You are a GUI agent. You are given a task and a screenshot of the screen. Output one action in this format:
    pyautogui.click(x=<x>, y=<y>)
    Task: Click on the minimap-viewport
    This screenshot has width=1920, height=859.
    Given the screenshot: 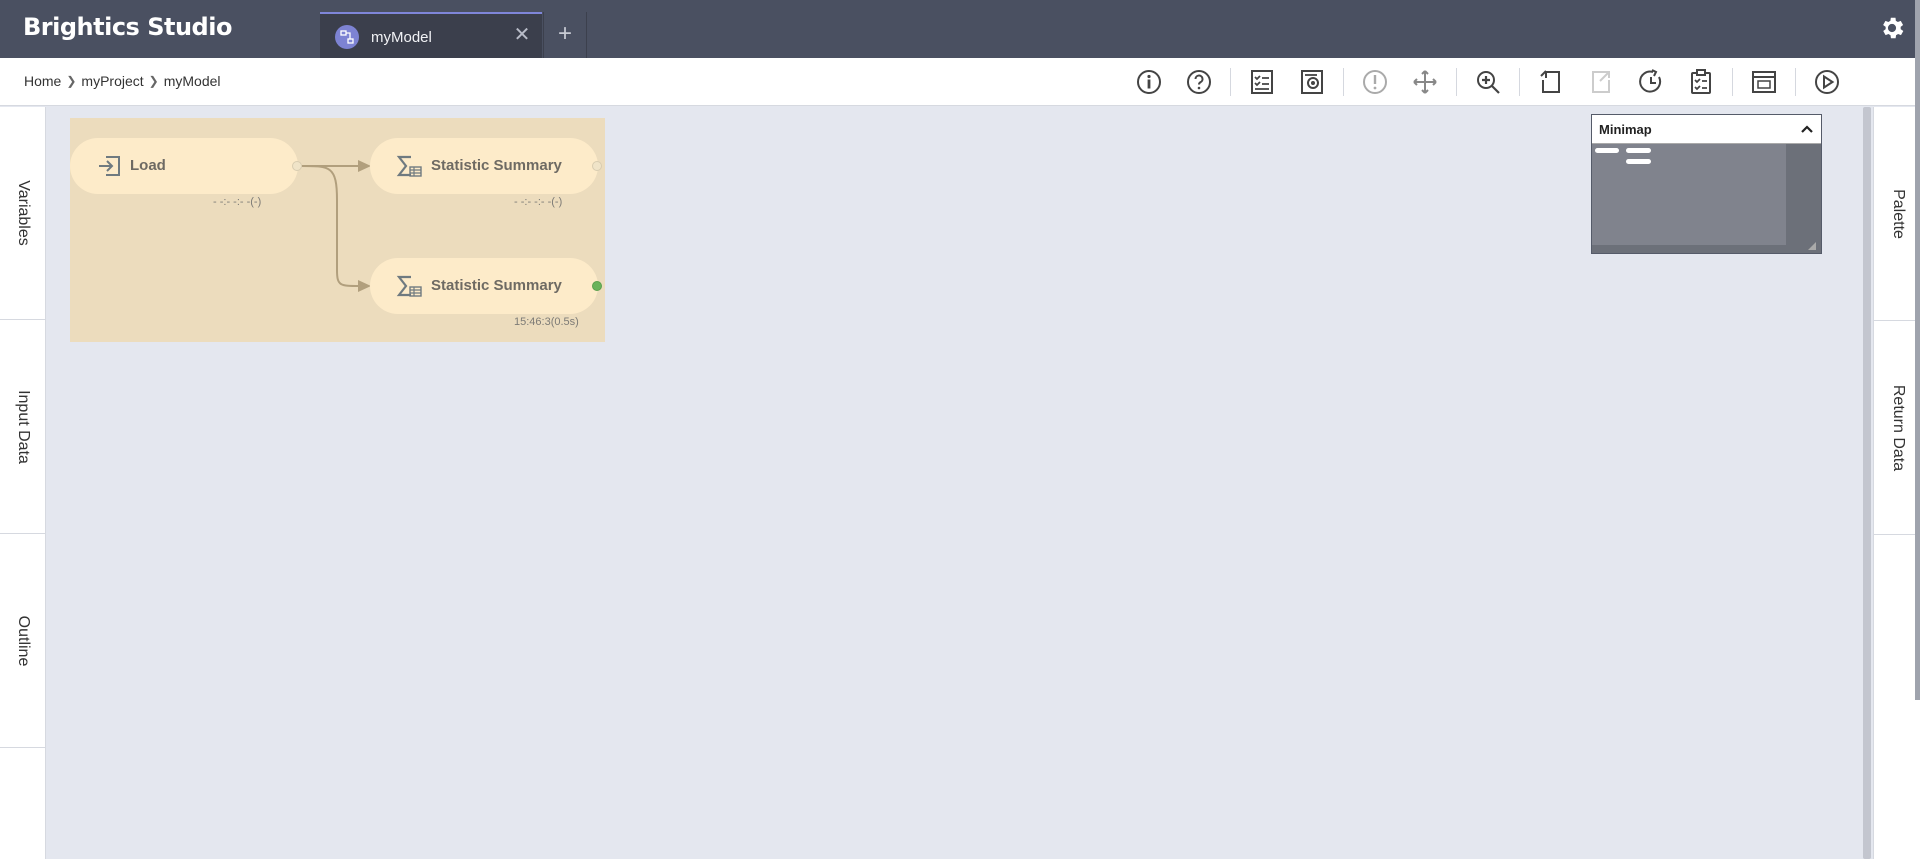 What is the action you would take?
    pyautogui.click(x=1689, y=194)
    